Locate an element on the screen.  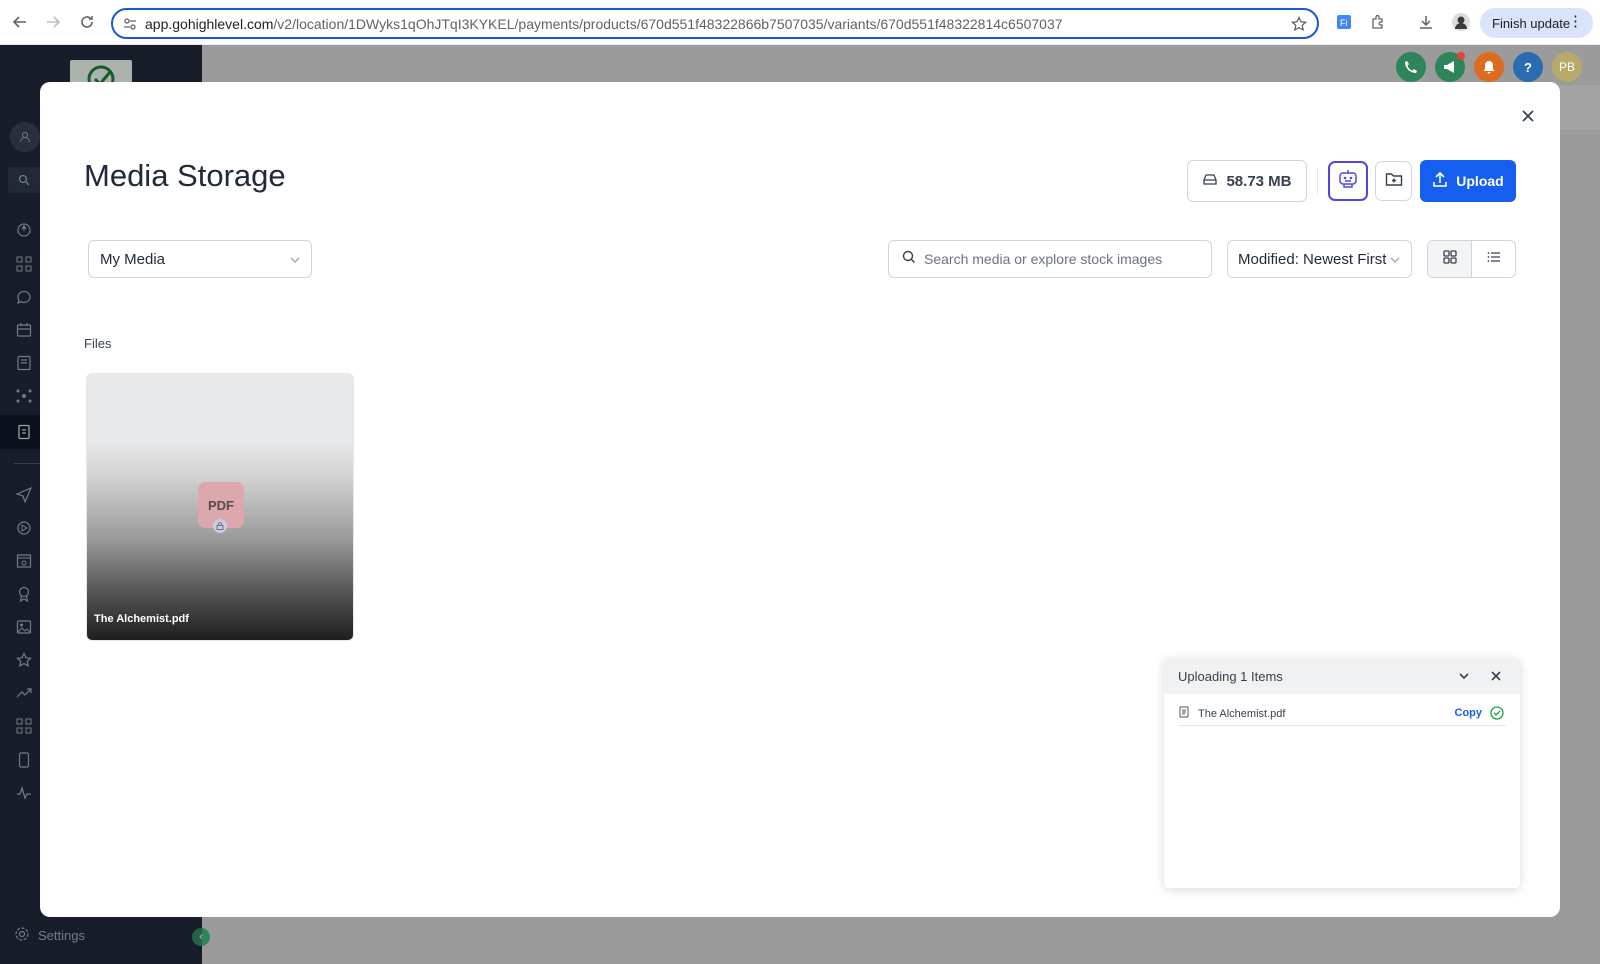
extension-translate-icon: Fi is located at coordinates (1344, 22).